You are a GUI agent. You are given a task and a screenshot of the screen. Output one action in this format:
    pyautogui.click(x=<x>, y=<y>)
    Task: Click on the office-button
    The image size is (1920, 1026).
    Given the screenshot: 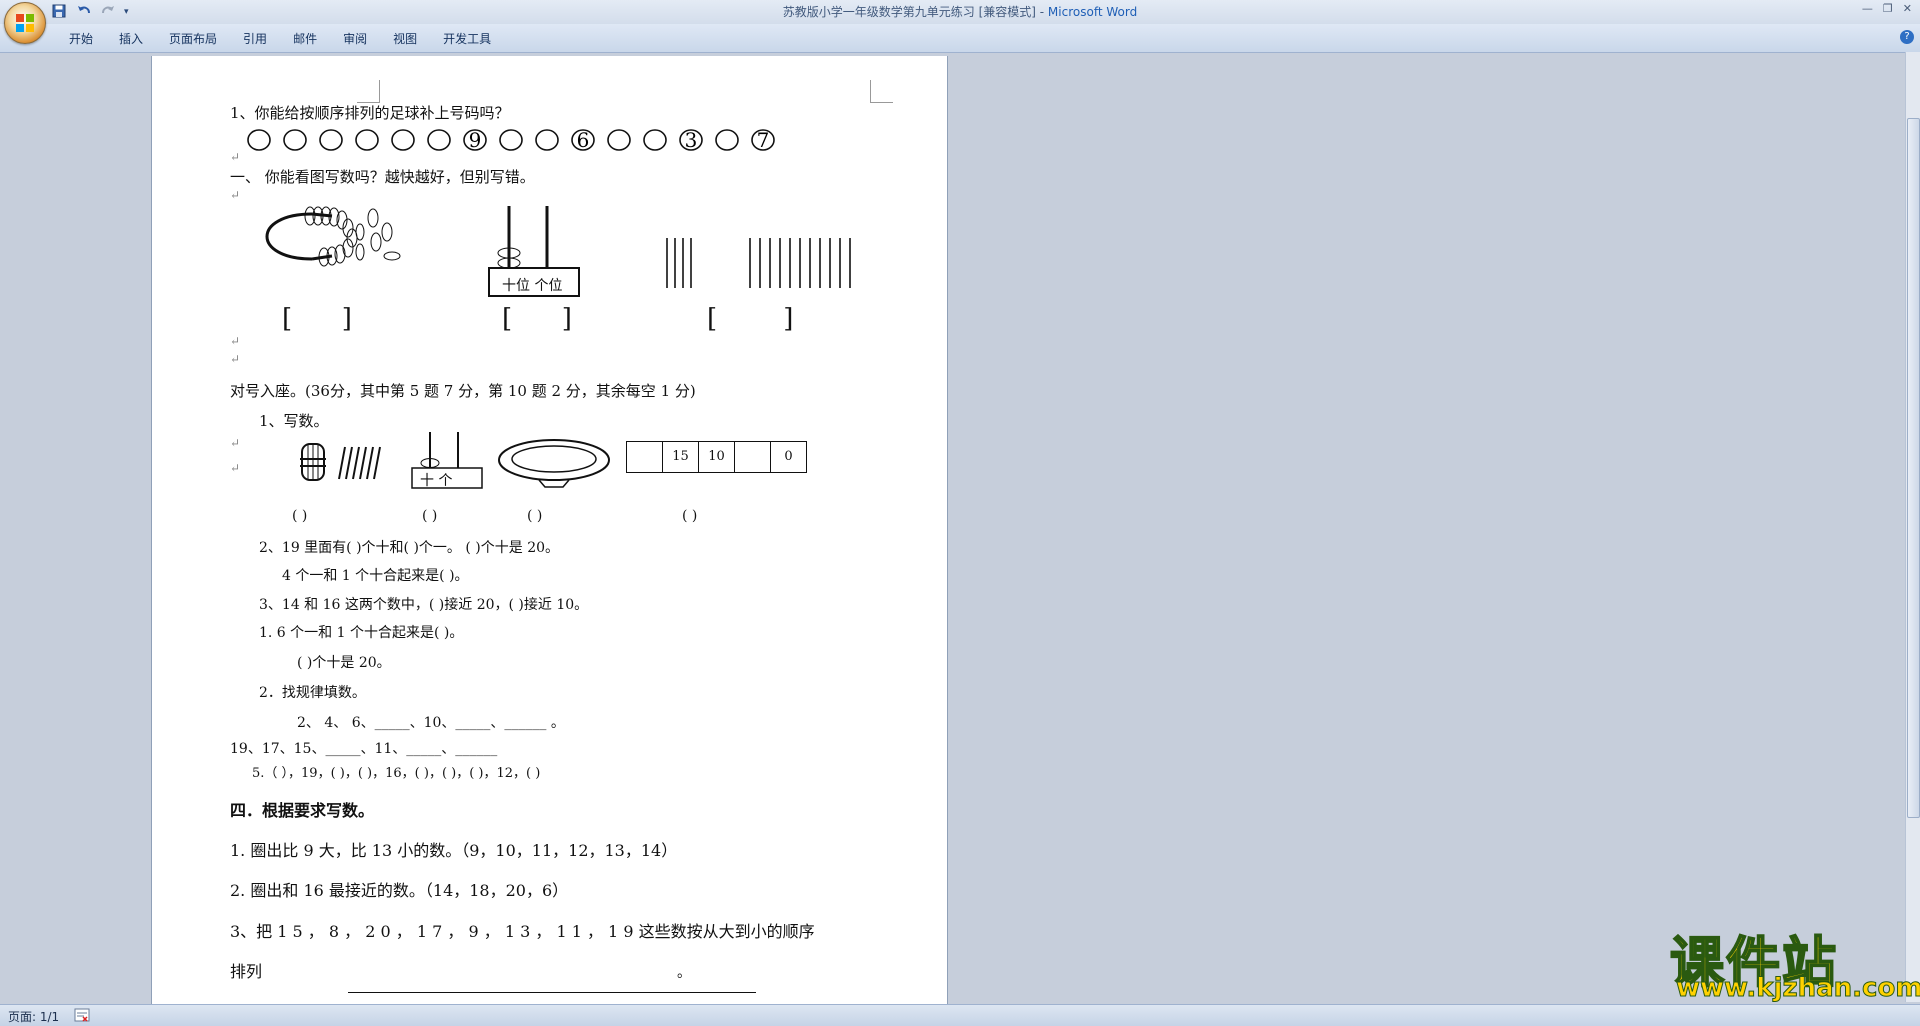 What is the action you would take?
    pyautogui.click(x=25, y=23)
    